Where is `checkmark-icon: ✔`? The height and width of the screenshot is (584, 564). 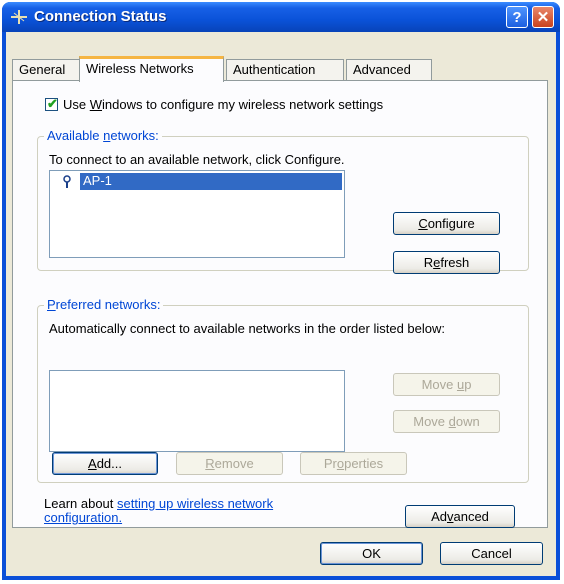
checkmark-icon: ✔ is located at coordinates (52, 103).